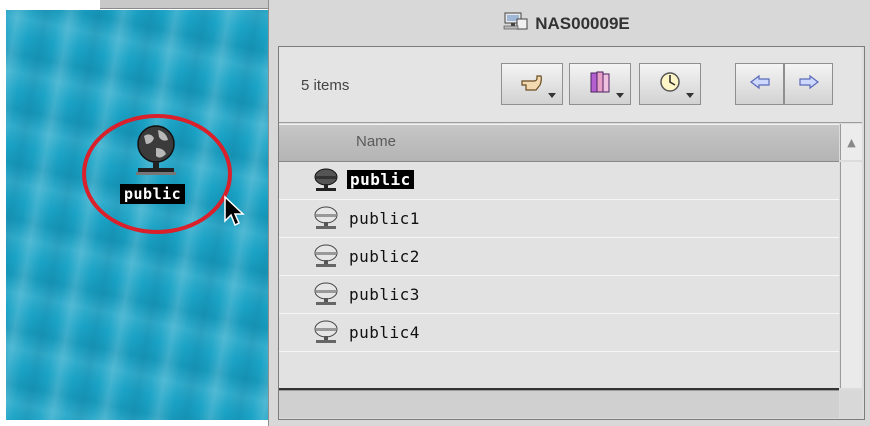 Image resolution: width=870 pixels, height=426 pixels. I want to click on list-item-label: public2, so click(384, 256).